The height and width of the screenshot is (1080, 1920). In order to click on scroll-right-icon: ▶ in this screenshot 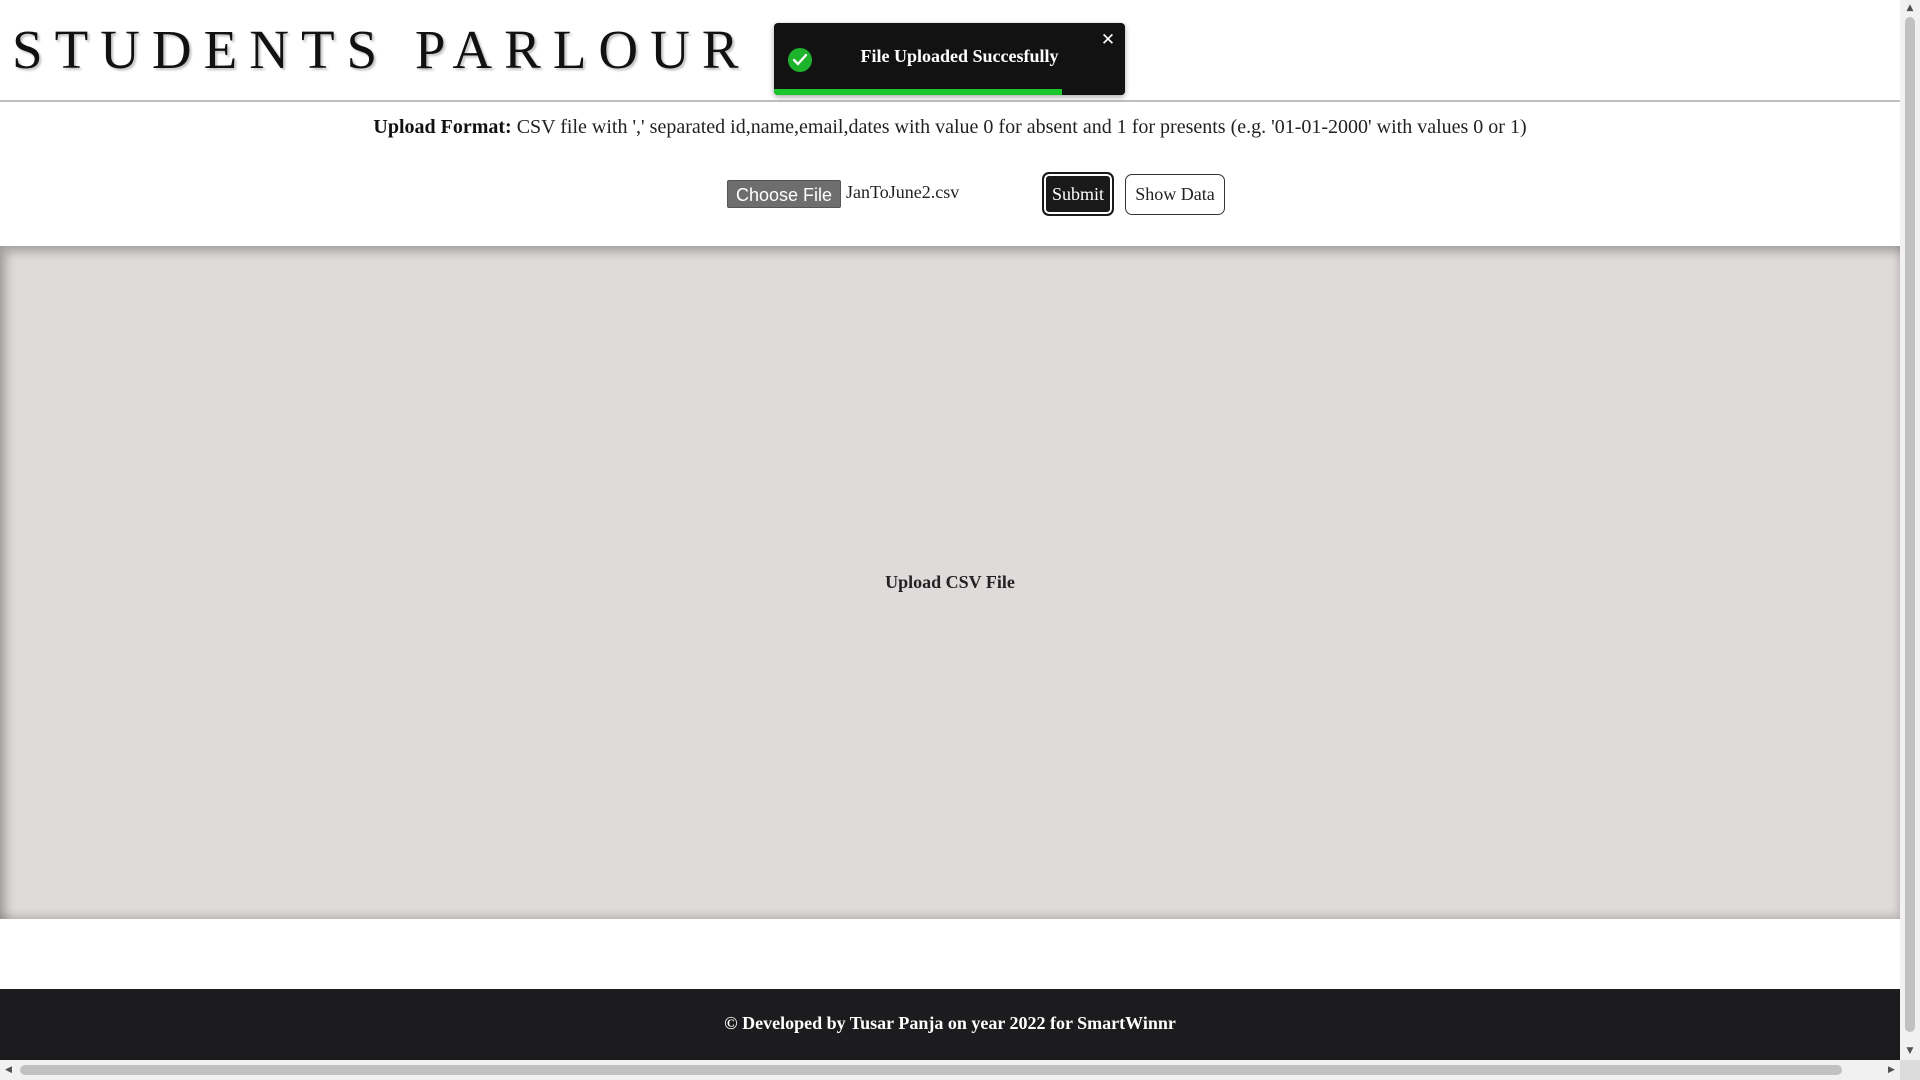, I will do `click(1891, 1070)`.